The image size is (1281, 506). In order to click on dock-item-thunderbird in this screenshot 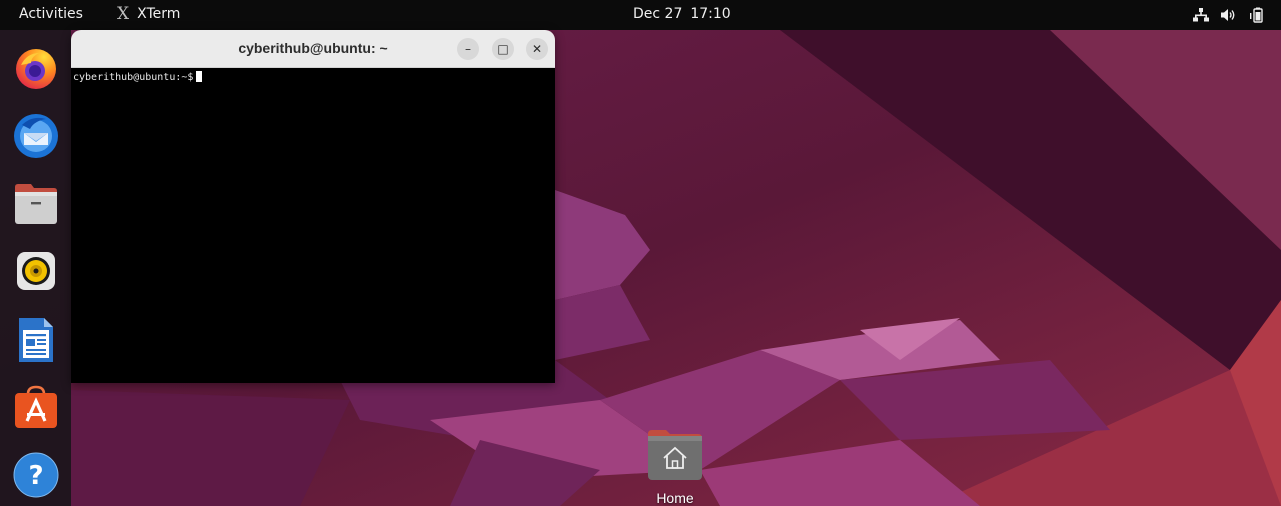, I will do `click(36, 135)`.